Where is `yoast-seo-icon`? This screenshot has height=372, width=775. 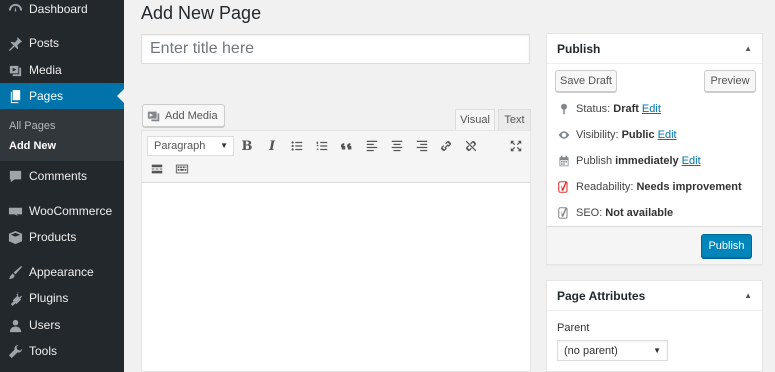 yoast-seo-icon is located at coordinates (563, 212).